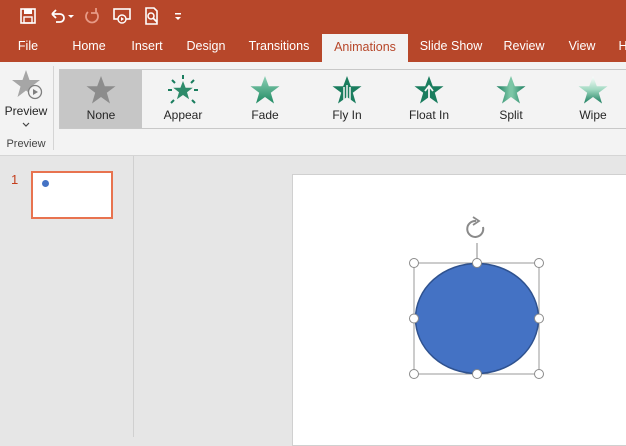 The height and width of the screenshot is (446, 626). Describe the element at coordinates (477, 318) in the screenshot. I see `oval-shape` at that location.